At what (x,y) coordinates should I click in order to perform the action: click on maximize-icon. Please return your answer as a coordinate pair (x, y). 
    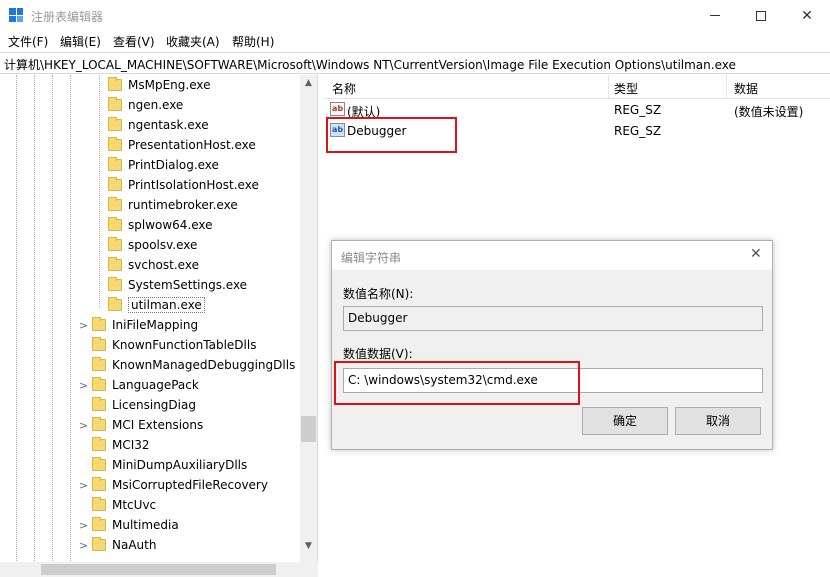
    Looking at the image, I should click on (761, 15).